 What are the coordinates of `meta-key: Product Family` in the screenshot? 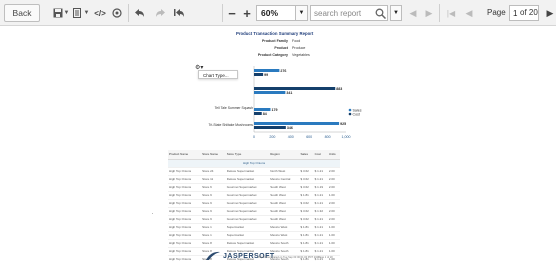 It's located at (275, 41).